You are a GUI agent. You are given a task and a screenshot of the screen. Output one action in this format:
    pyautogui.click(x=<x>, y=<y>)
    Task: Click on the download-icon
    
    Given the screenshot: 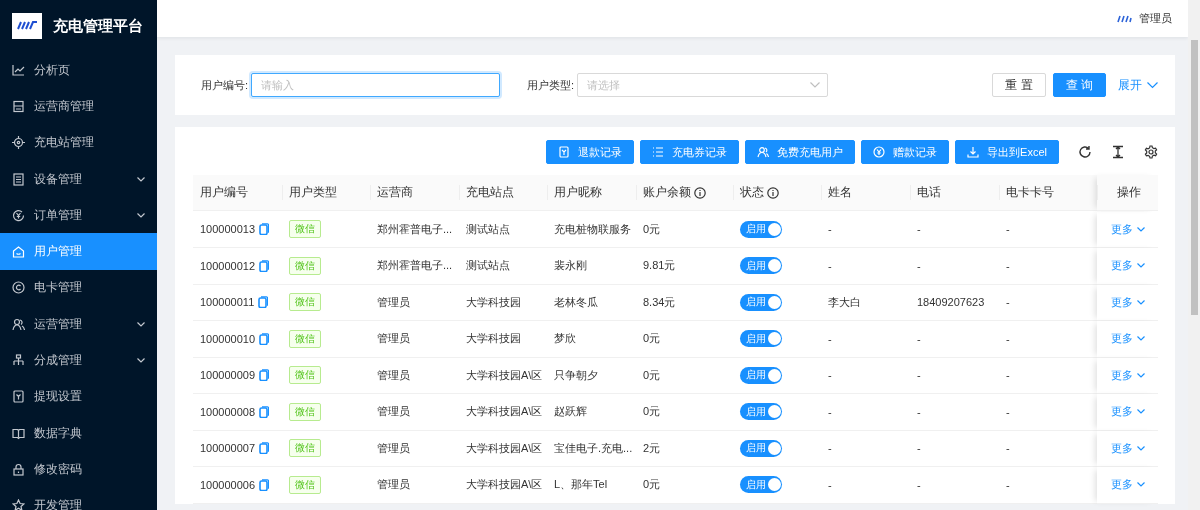 What is the action you would take?
    pyautogui.click(x=973, y=152)
    